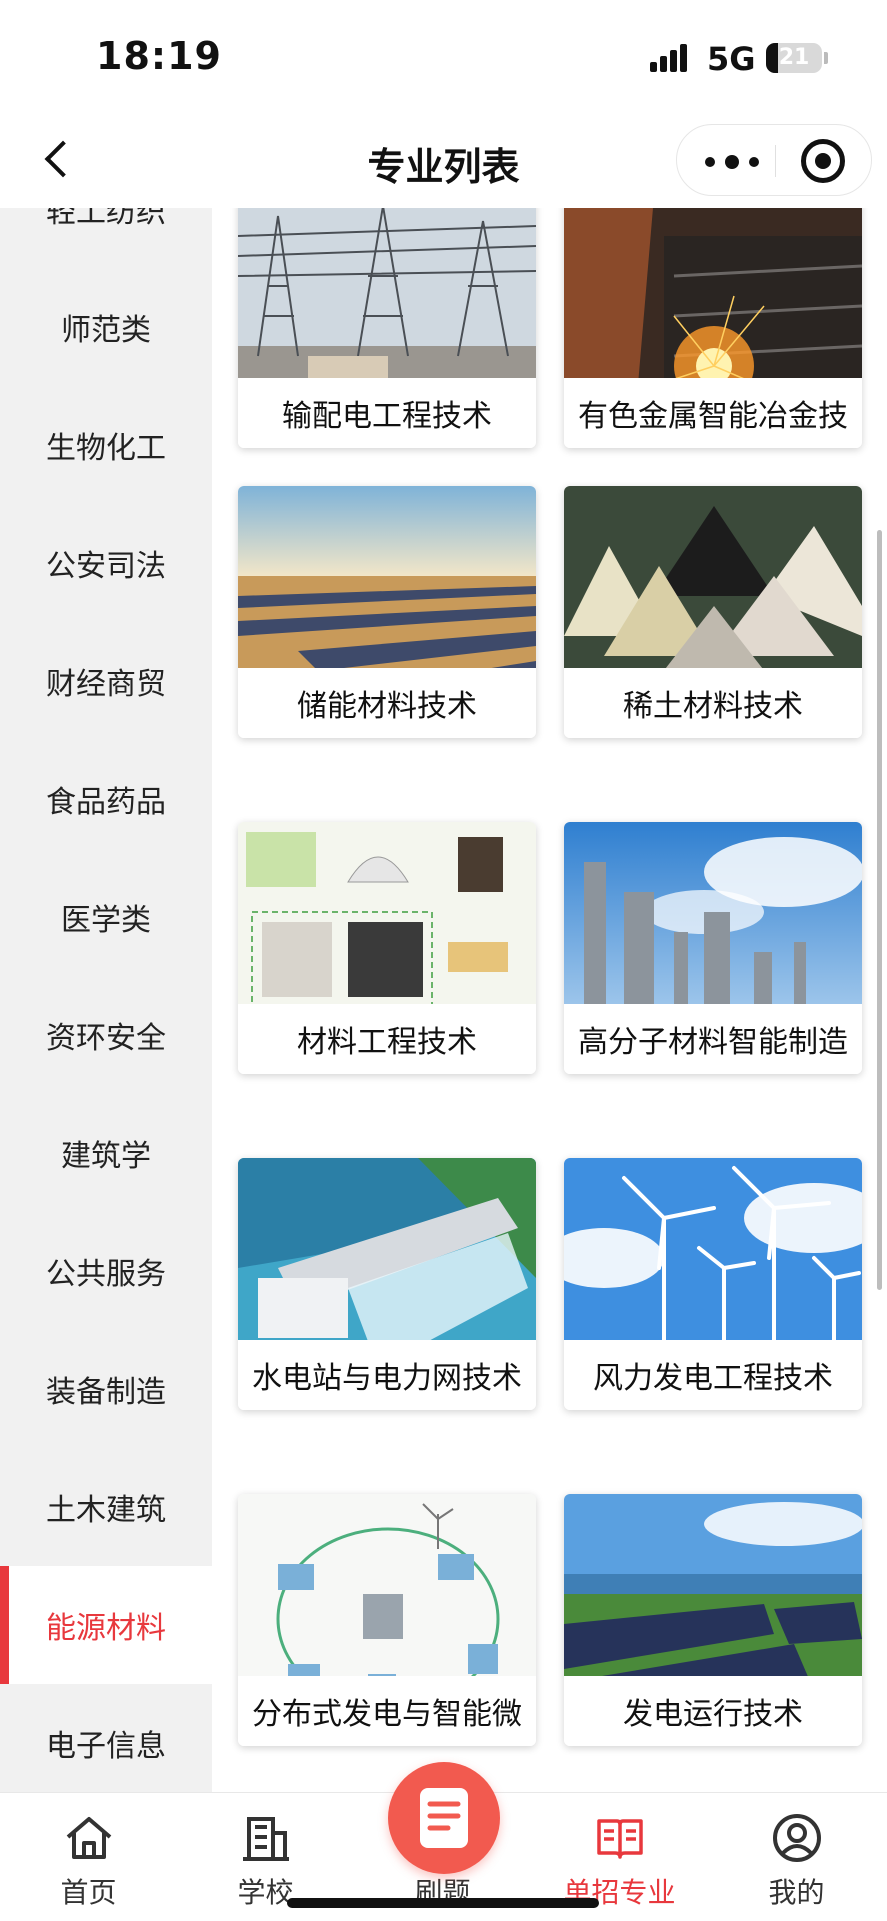 The image size is (887, 1921). I want to click on practice-center-button, so click(444, 1818).